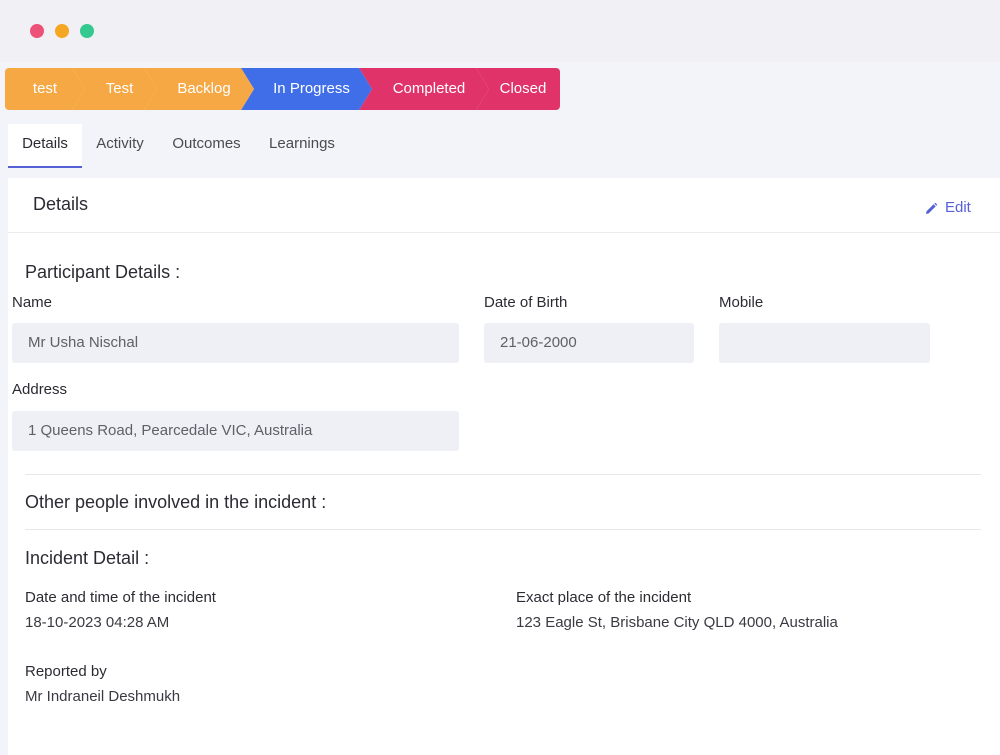  What do you see at coordinates (62, 31) in the screenshot?
I see `minimize-window-dot` at bounding box center [62, 31].